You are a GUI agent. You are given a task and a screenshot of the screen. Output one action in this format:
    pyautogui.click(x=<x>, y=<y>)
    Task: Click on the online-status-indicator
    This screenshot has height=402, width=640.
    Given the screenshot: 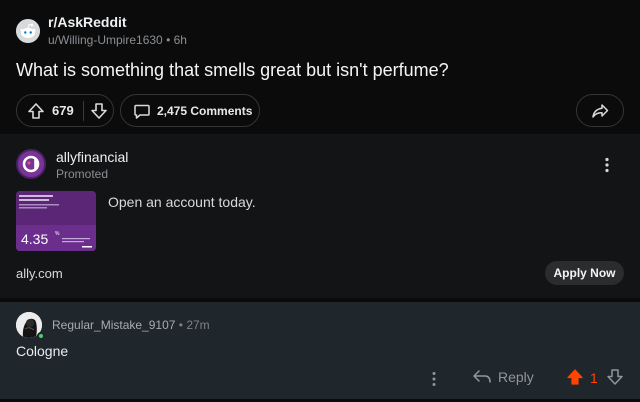 What is the action you would take?
    pyautogui.click(x=41, y=336)
    